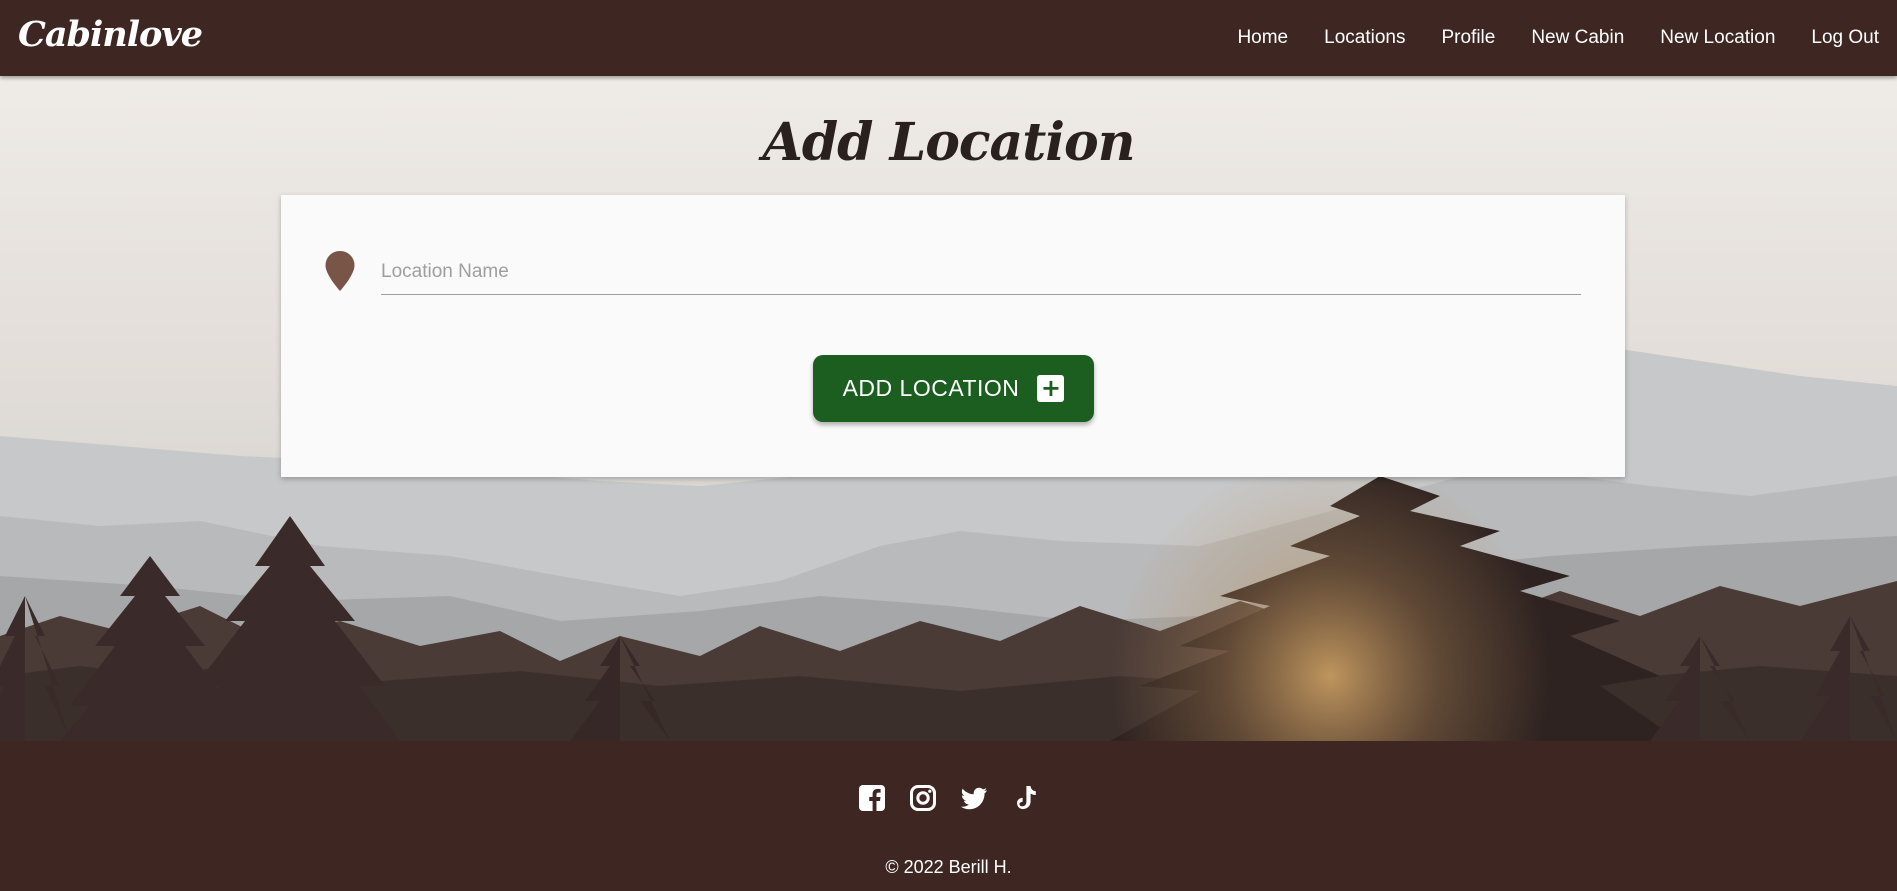  I want to click on brand-logo: Cabinlove, so click(110, 34).